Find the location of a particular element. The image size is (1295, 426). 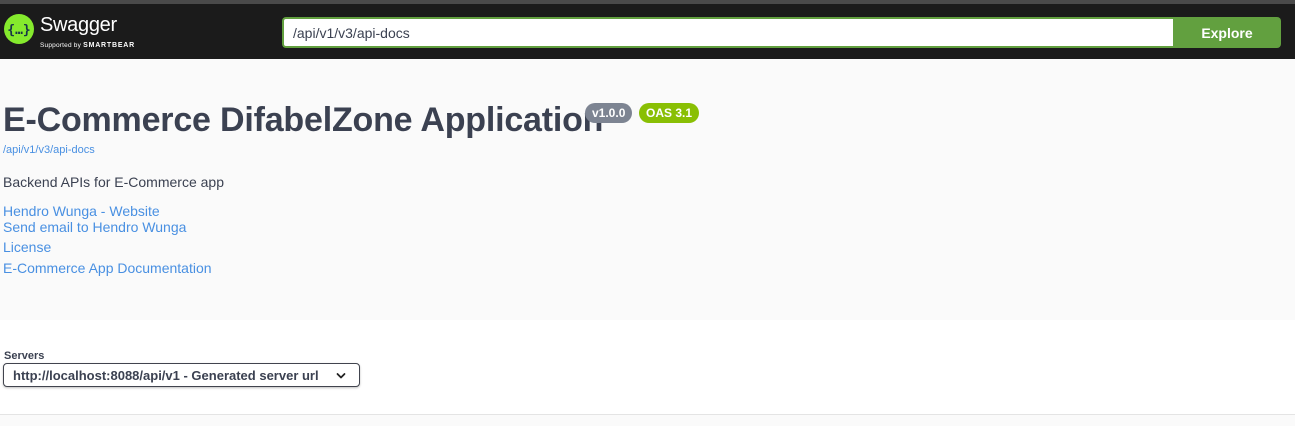

logo-subtitle: Supported by SMARTBEAR is located at coordinates (87, 45).